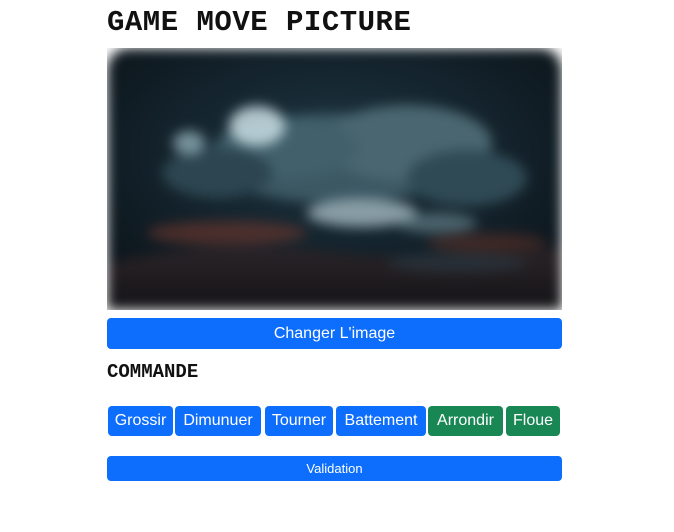 The width and height of the screenshot is (674, 532). I want to click on validation-button: Validation, so click(334, 468).